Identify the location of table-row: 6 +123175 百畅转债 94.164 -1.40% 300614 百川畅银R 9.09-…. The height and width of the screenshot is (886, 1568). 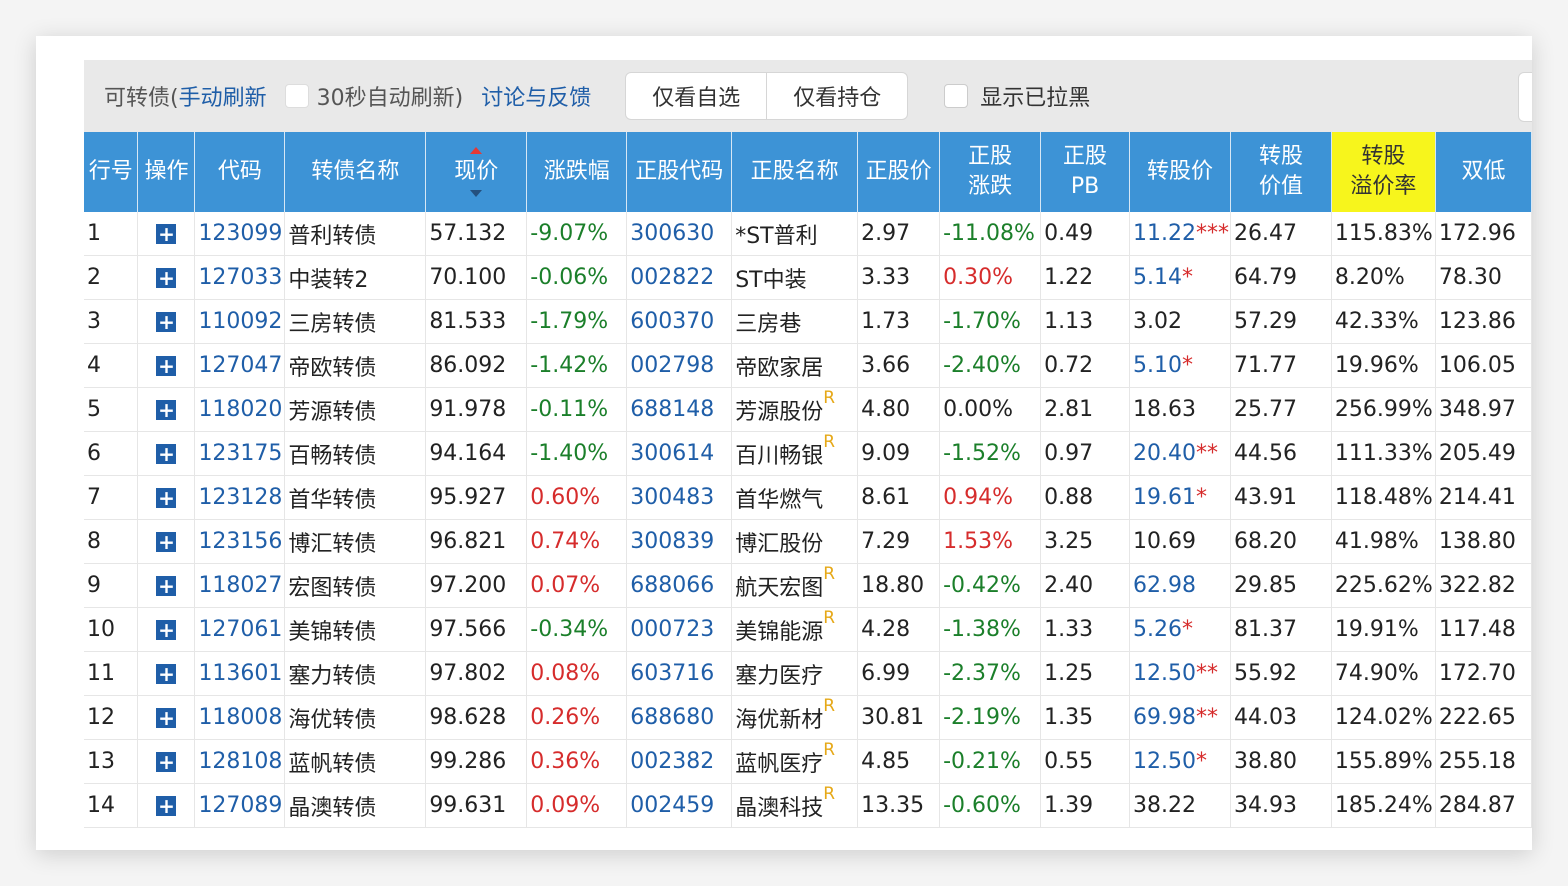
(808, 453).